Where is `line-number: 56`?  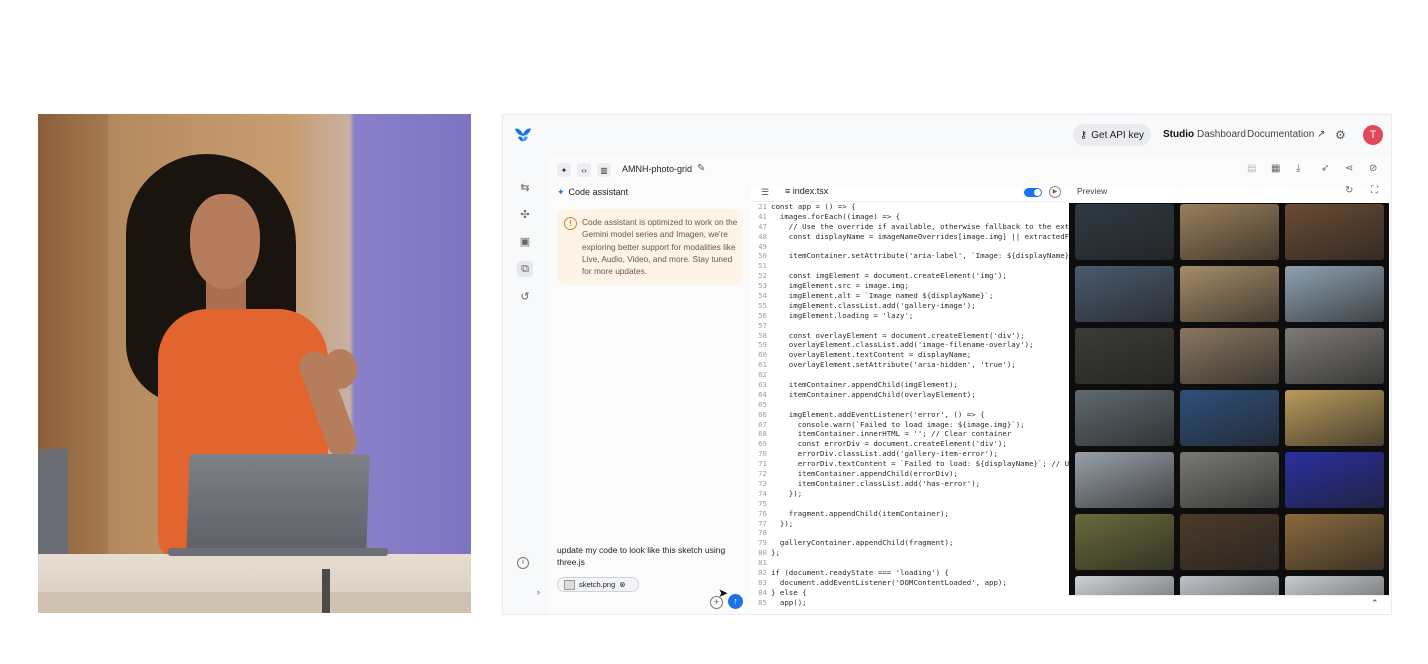 line-number: 56 is located at coordinates (762, 315).